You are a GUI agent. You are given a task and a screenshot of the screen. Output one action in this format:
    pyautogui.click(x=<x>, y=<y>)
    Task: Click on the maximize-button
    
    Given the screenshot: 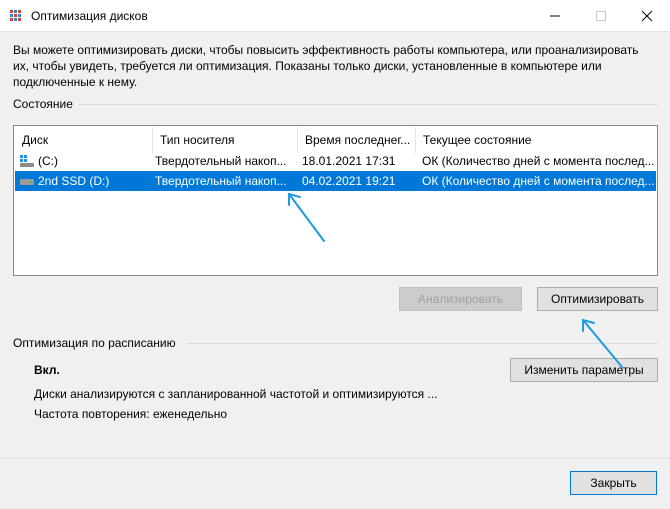 What is the action you would take?
    pyautogui.click(x=601, y=16)
    